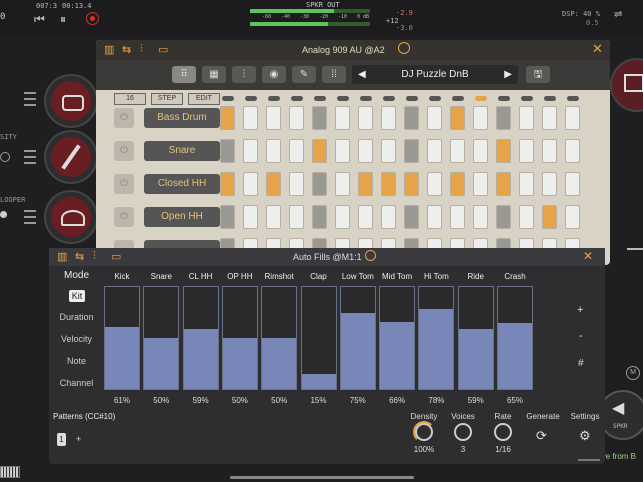  I want to click on track-2-small-knob, so click(5, 157).